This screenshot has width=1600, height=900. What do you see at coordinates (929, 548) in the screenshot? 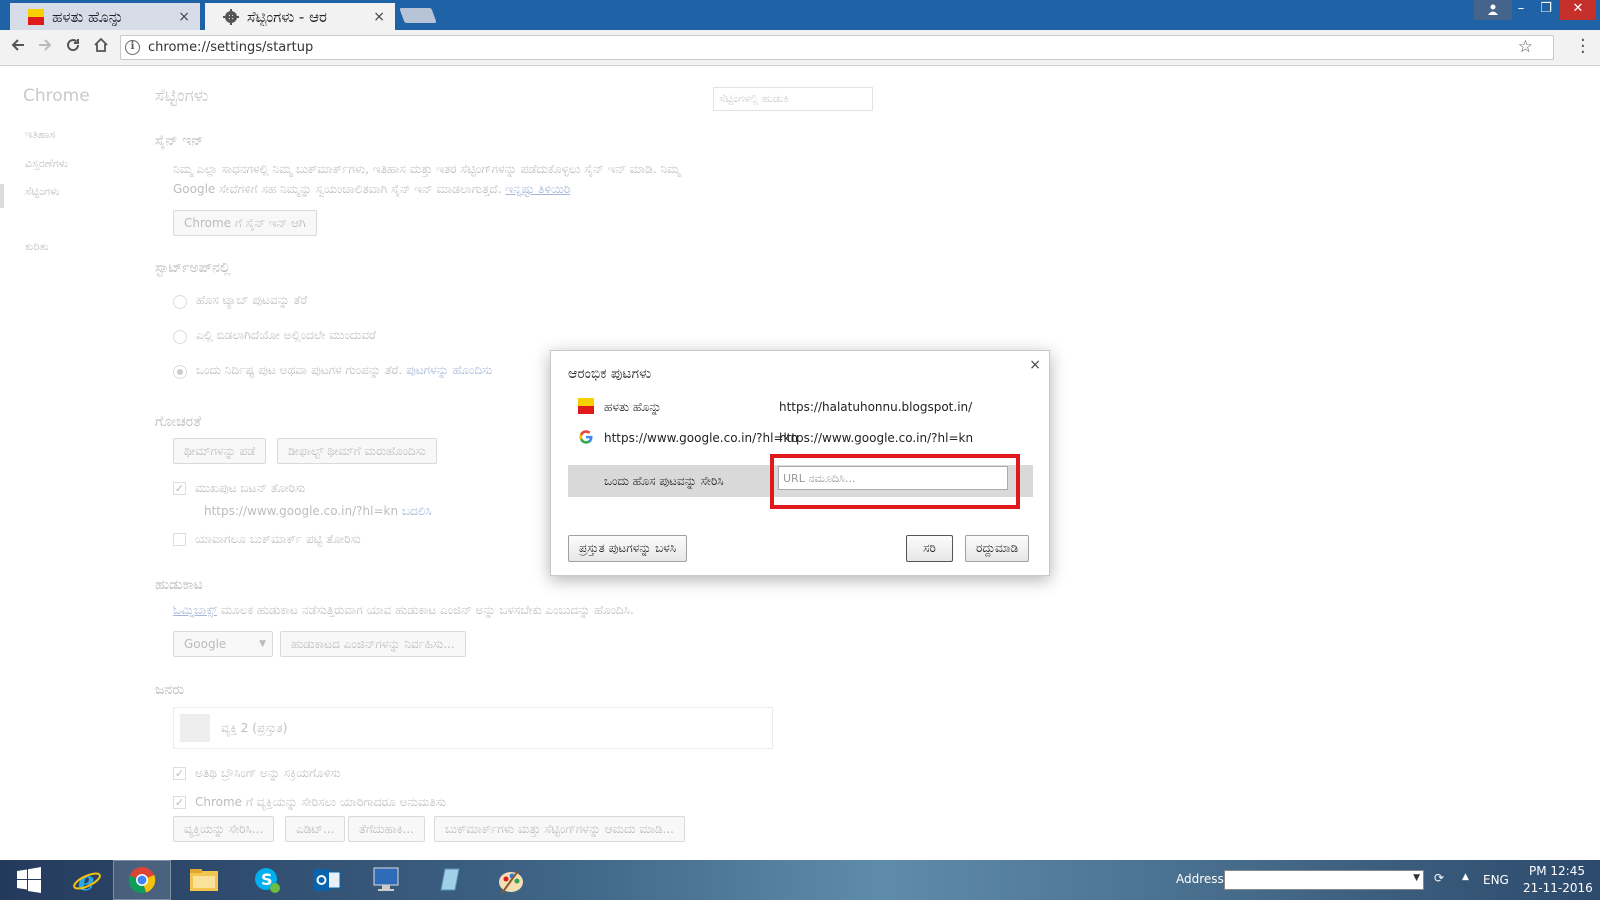
I see `ok-button: ಸರಿ` at bounding box center [929, 548].